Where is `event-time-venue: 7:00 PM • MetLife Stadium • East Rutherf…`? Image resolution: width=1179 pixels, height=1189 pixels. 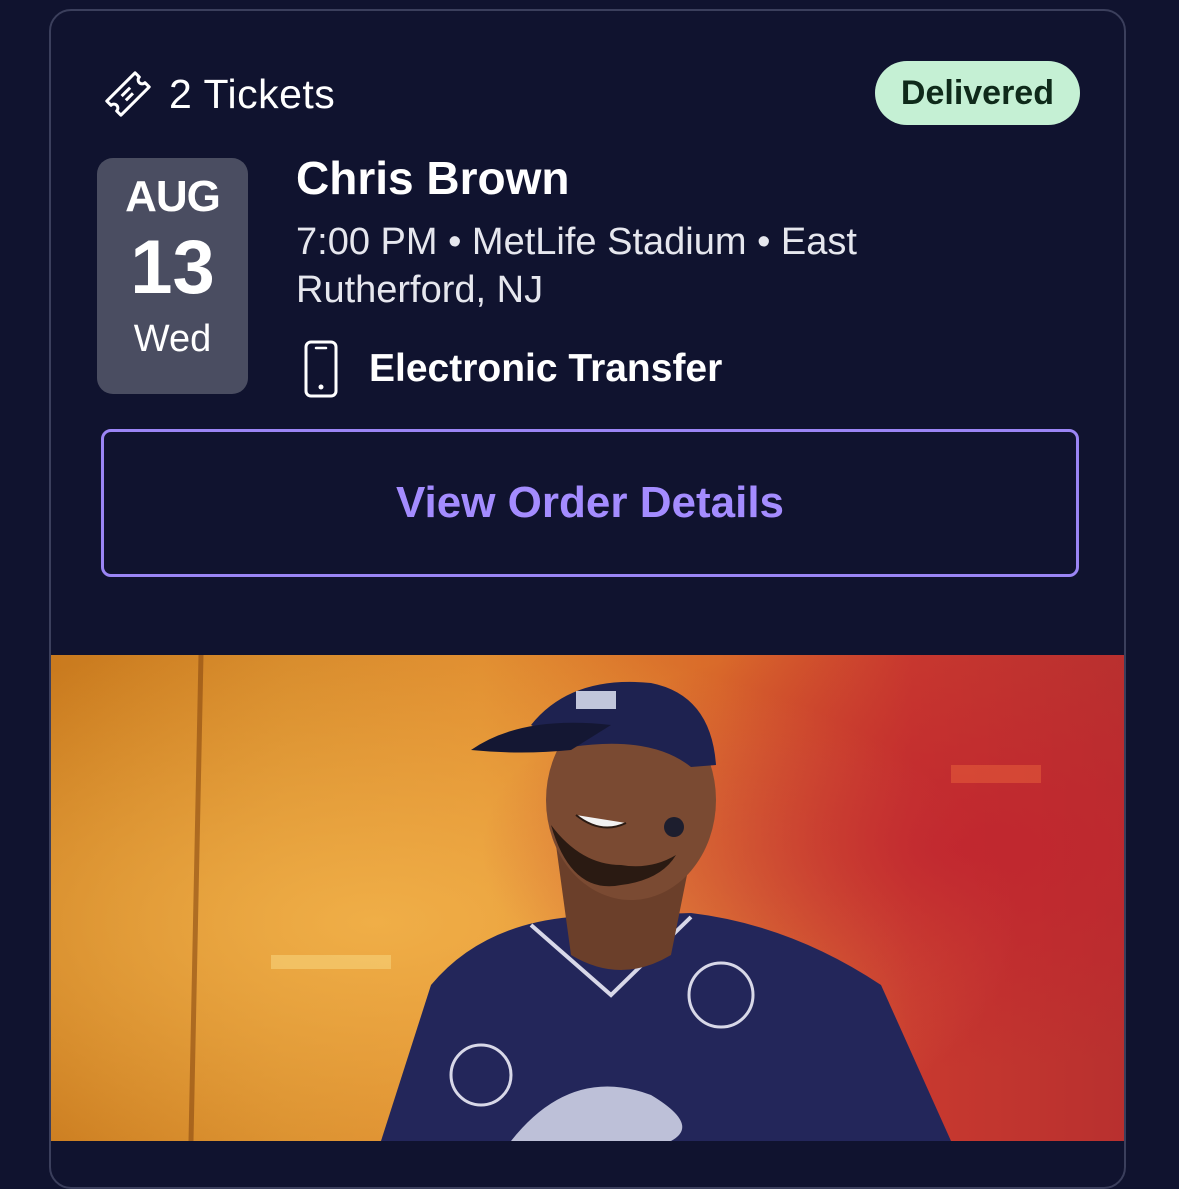 event-time-venue: 7:00 PM • MetLife Stadium • East Rutherf… is located at coordinates (576, 266).